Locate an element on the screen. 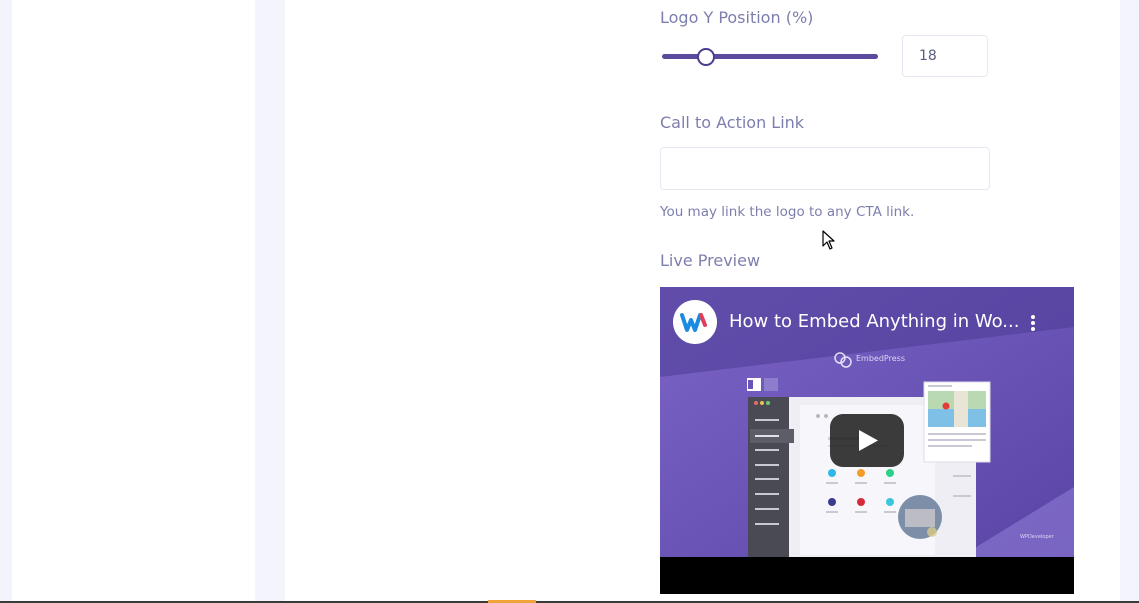 Image resolution: width=1139 pixels, height=603 pixels. cta-link-label: Call to Action Link is located at coordinates (732, 122).